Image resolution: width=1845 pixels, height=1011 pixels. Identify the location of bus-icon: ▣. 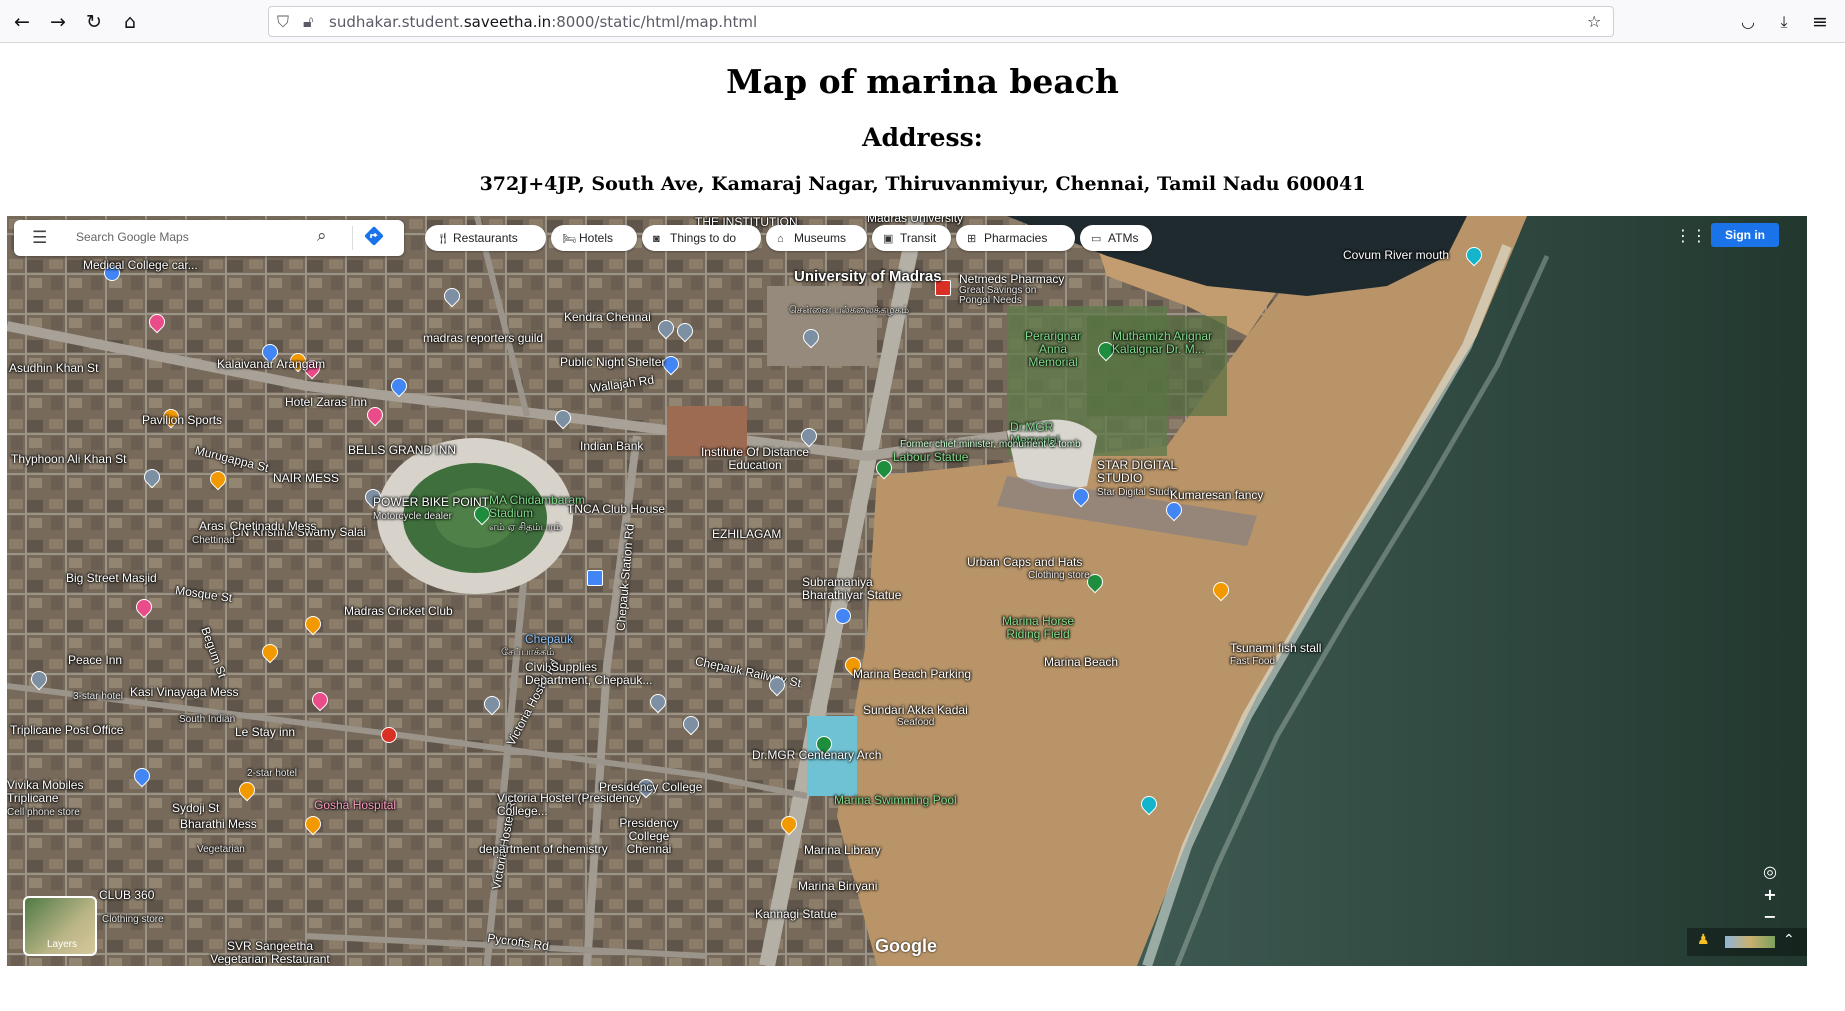
(888, 239).